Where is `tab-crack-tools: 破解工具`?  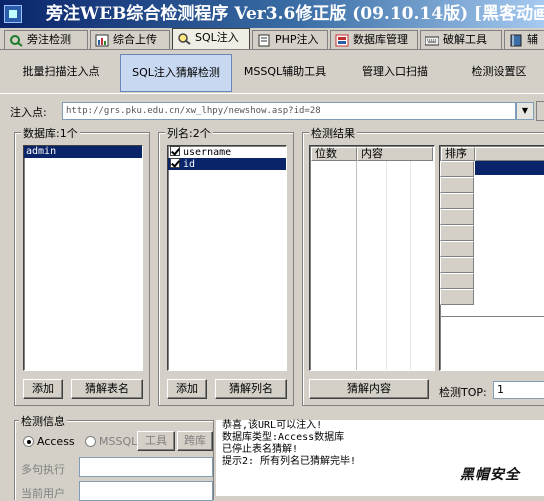
tab-crack-tools: 破解工具 is located at coordinates (461, 39).